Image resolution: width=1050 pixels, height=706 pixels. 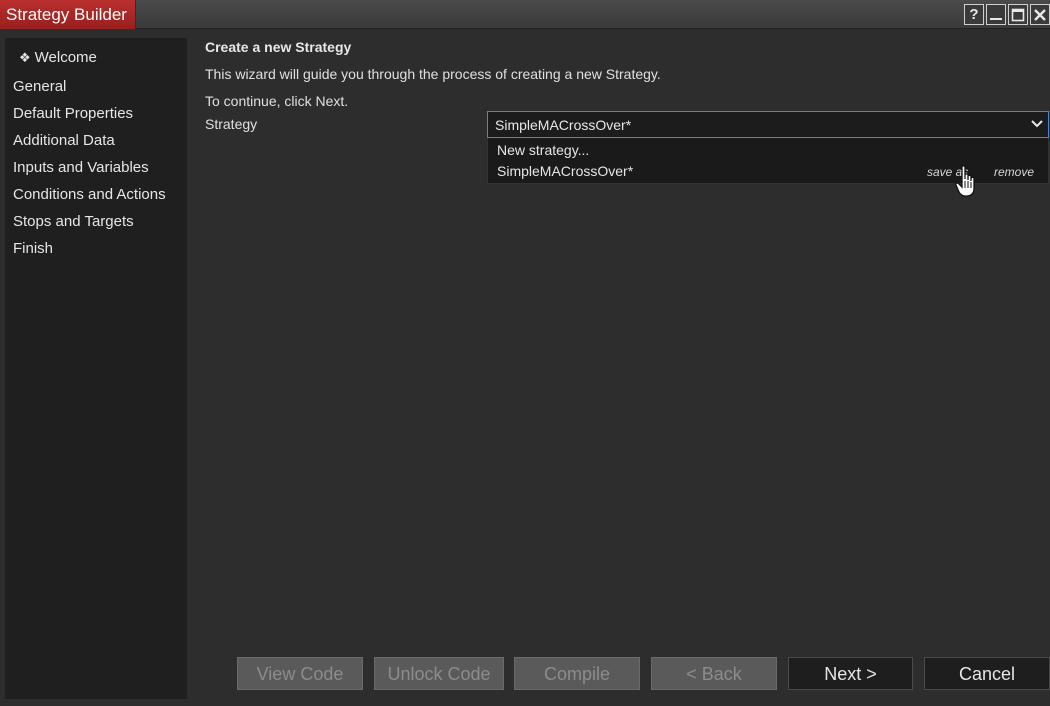 I want to click on maximize-icon, so click(x=1018, y=15).